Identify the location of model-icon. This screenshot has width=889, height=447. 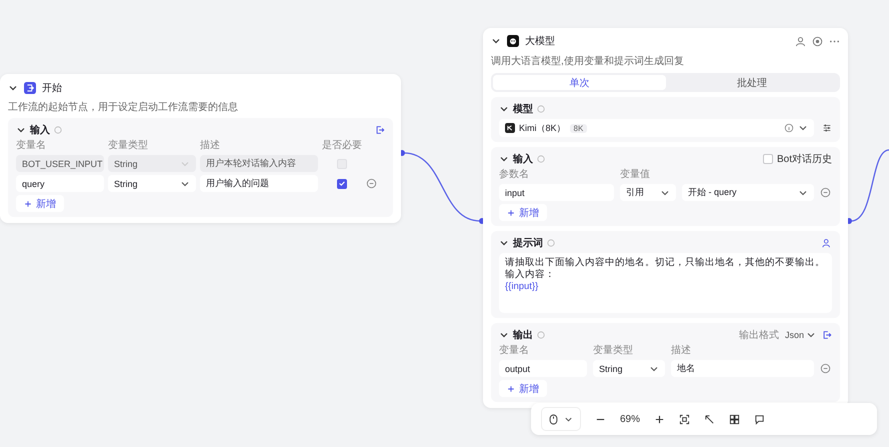
(513, 41).